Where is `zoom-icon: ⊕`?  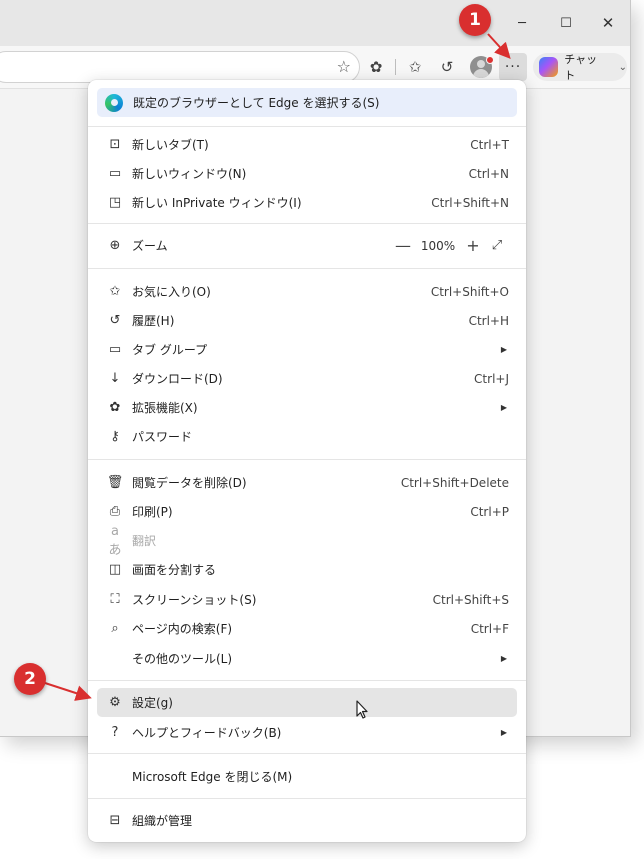
zoom-icon: ⊕ is located at coordinates (115, 245).